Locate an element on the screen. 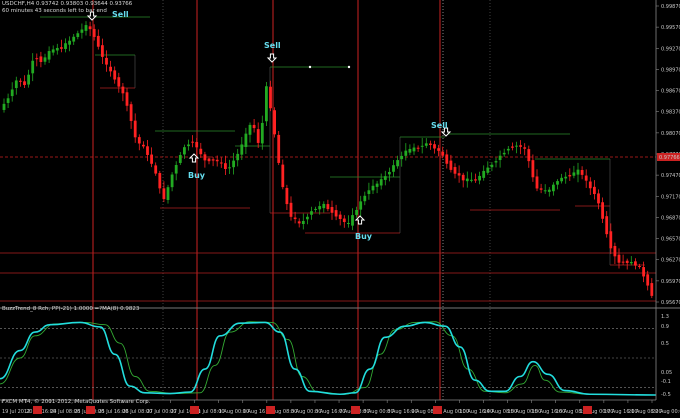 The width and height of the screenshot is (680, 418). osc-tick-label: -0.5 is located at coordinates (666, 395).